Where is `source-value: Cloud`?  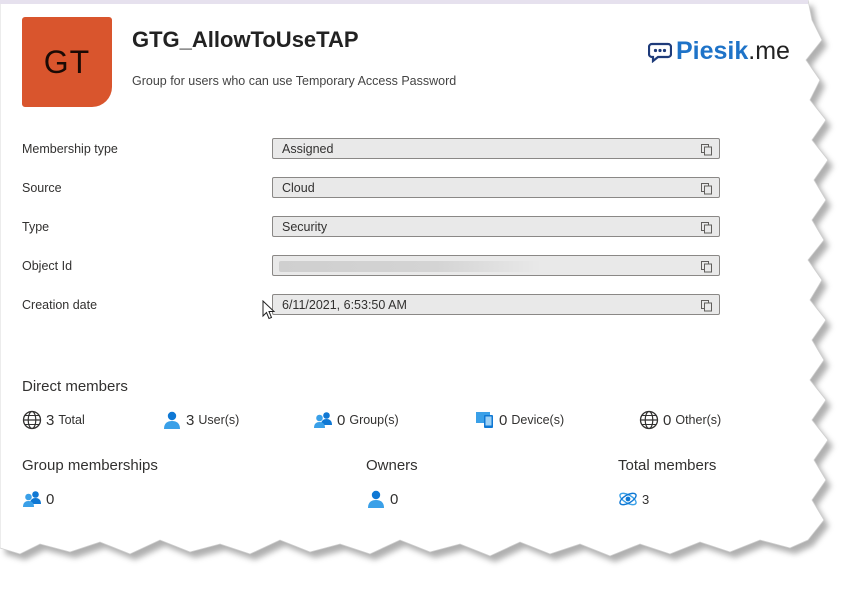
source-value: Cloud is located at coordinates (298, 188).